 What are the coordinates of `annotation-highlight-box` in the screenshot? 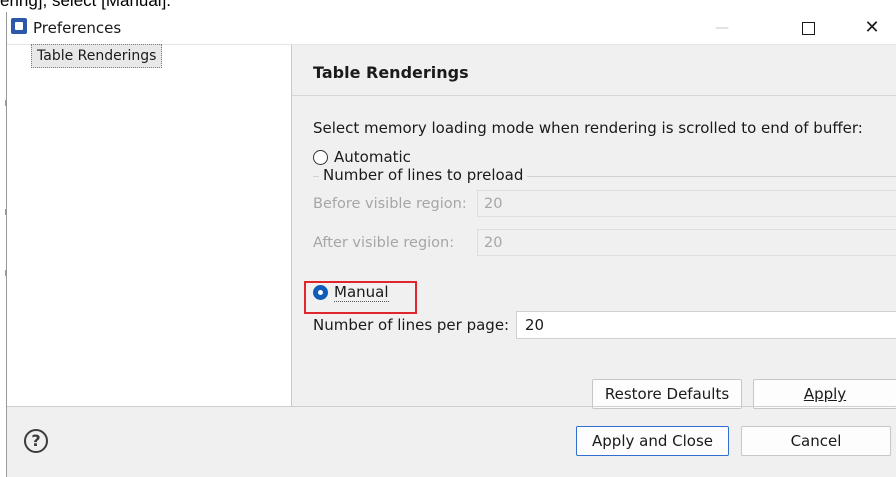 It's located at (360, 297).